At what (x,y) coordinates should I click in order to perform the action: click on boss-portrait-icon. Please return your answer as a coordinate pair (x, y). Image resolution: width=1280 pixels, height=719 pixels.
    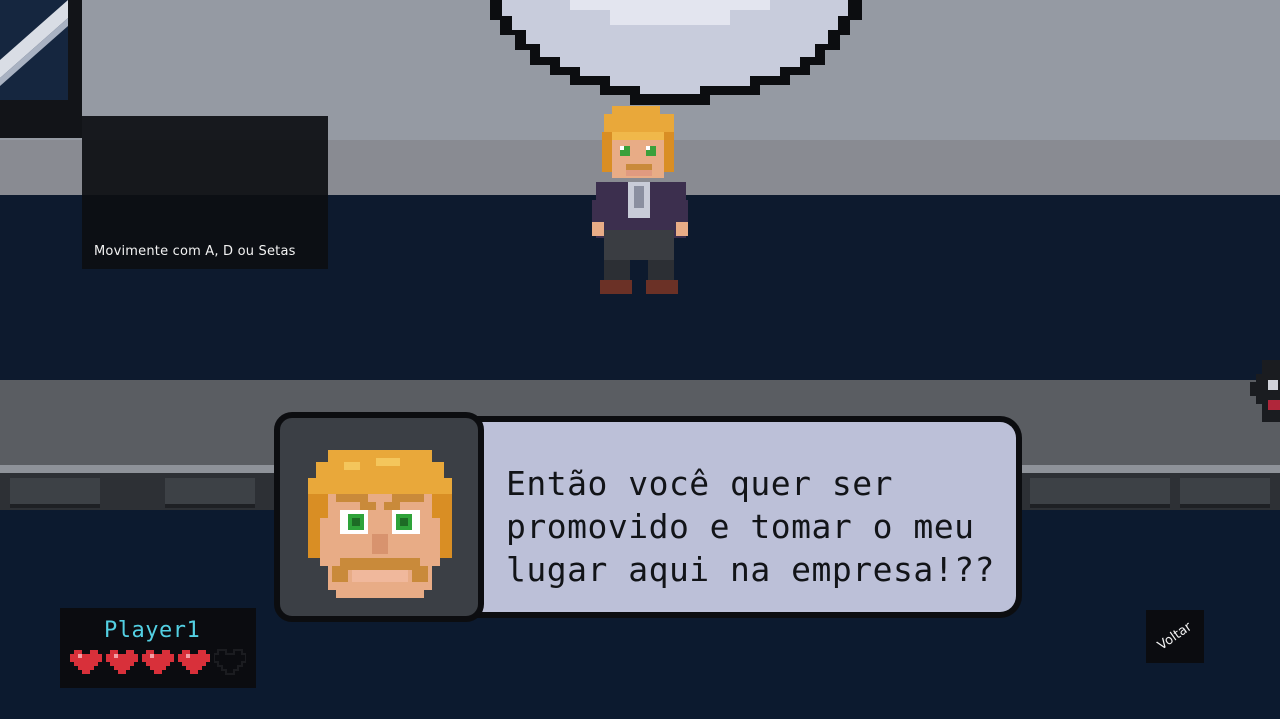
    Looking at the image, I should click on (380, 524).